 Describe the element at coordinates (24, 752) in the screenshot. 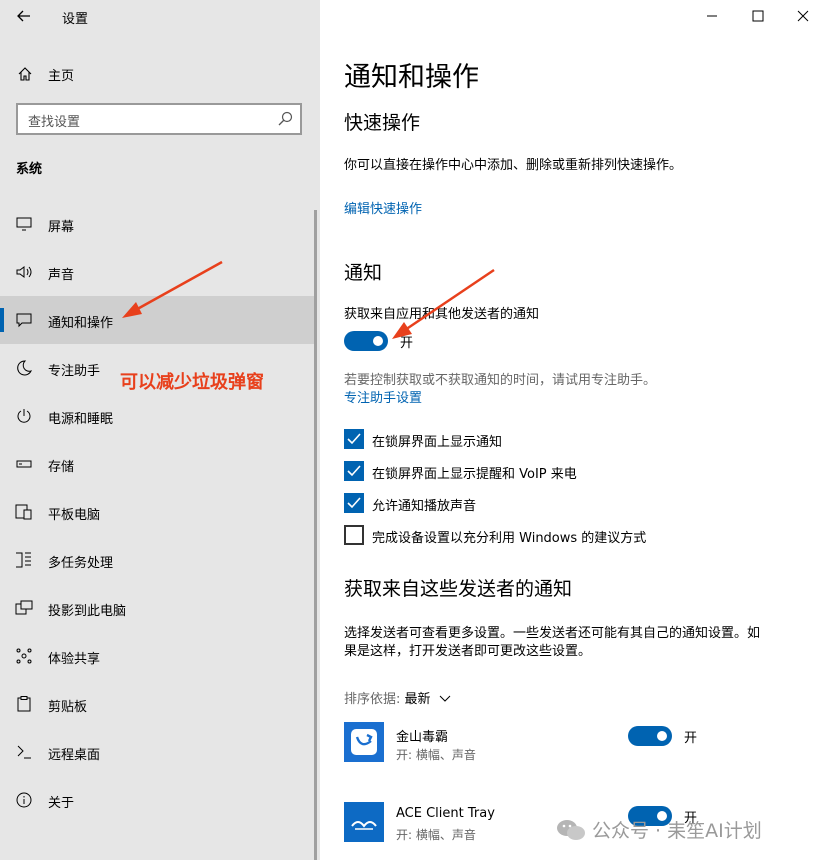

I see `remote-desktop-icon` at that location.